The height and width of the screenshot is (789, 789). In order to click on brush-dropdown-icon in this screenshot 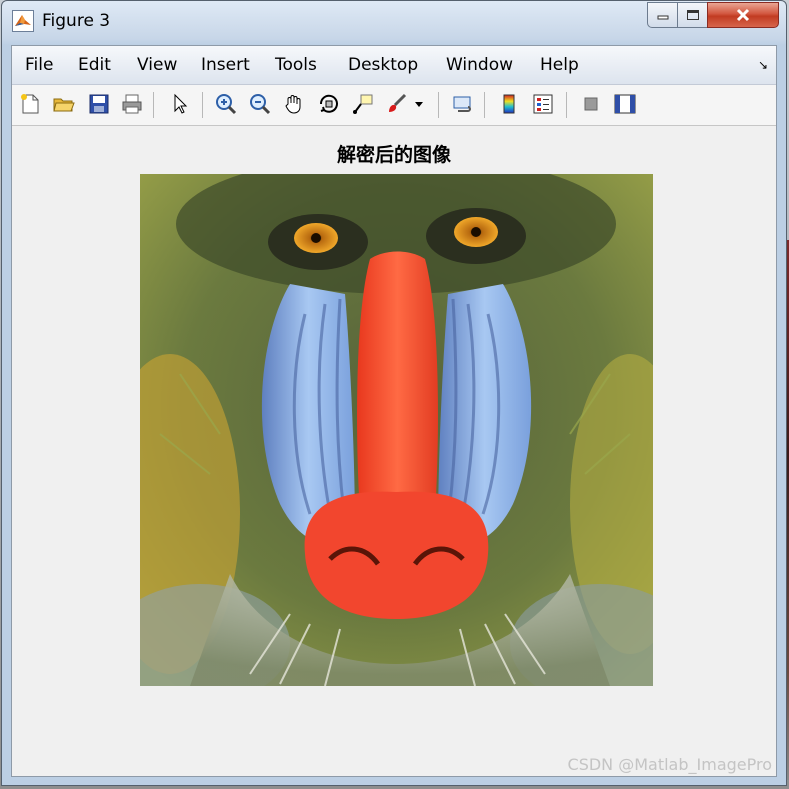, I will do `click(419, 104)`.